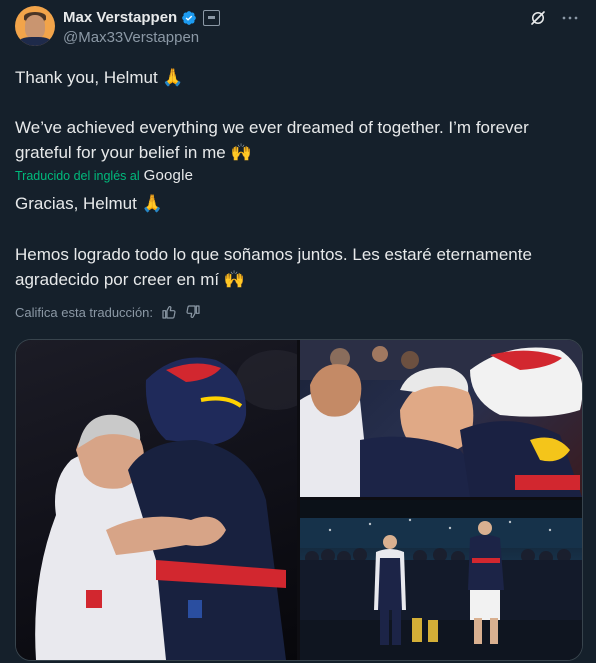 The width and height of the screenshot is (596, 663). Describe the element at coordinates (133, 152) in the screenshot. I see `tweet-text-line: grateful for your belief in me 🙌` at that location.